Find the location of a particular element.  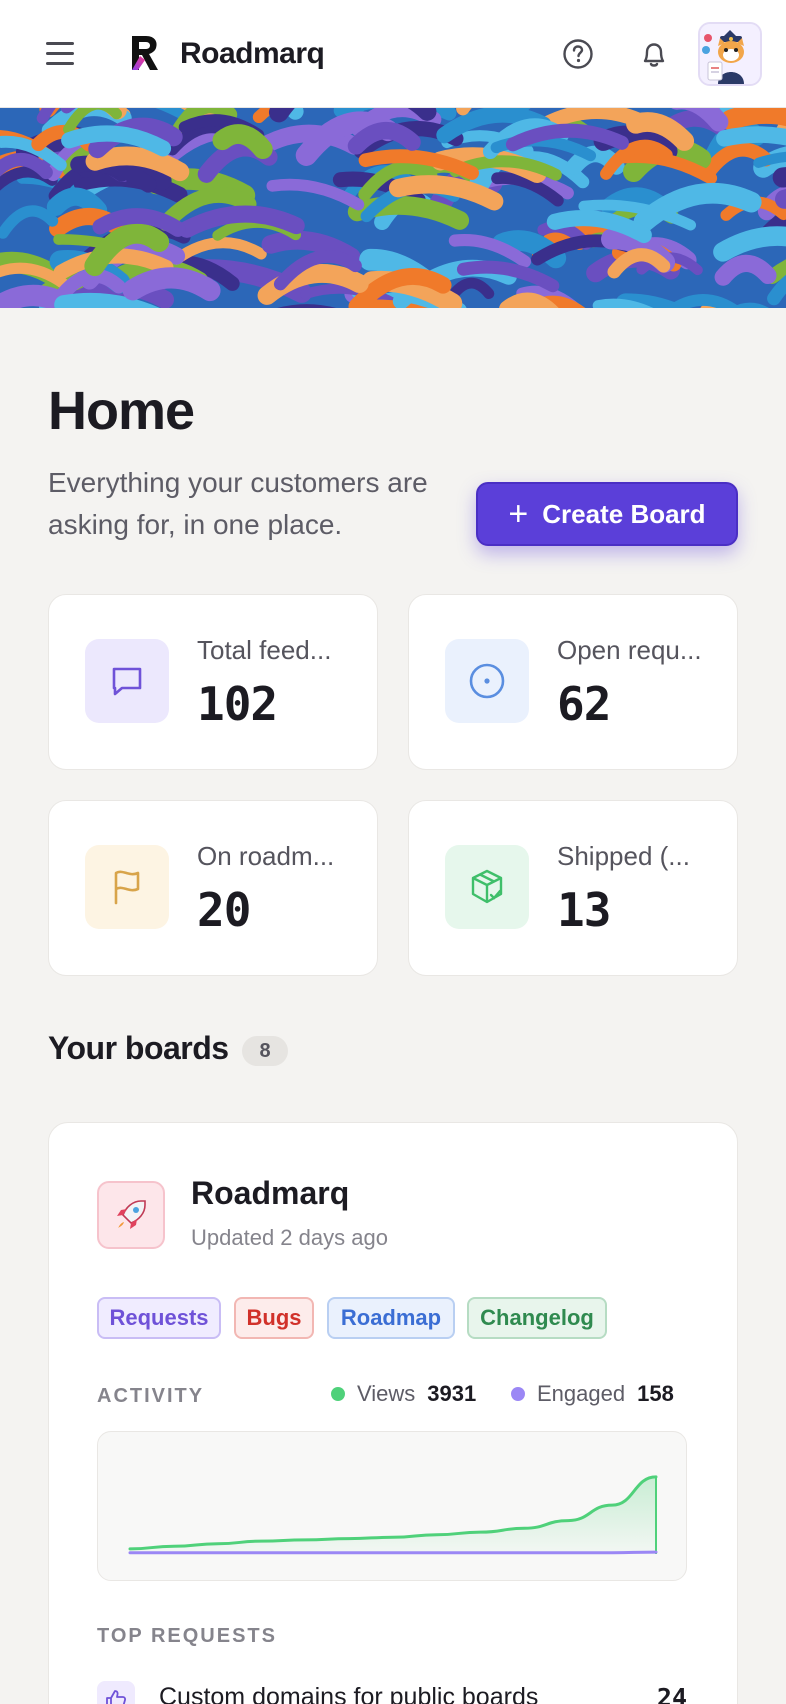

create-board-button: + Create Board is located at coordinates (607, 514).